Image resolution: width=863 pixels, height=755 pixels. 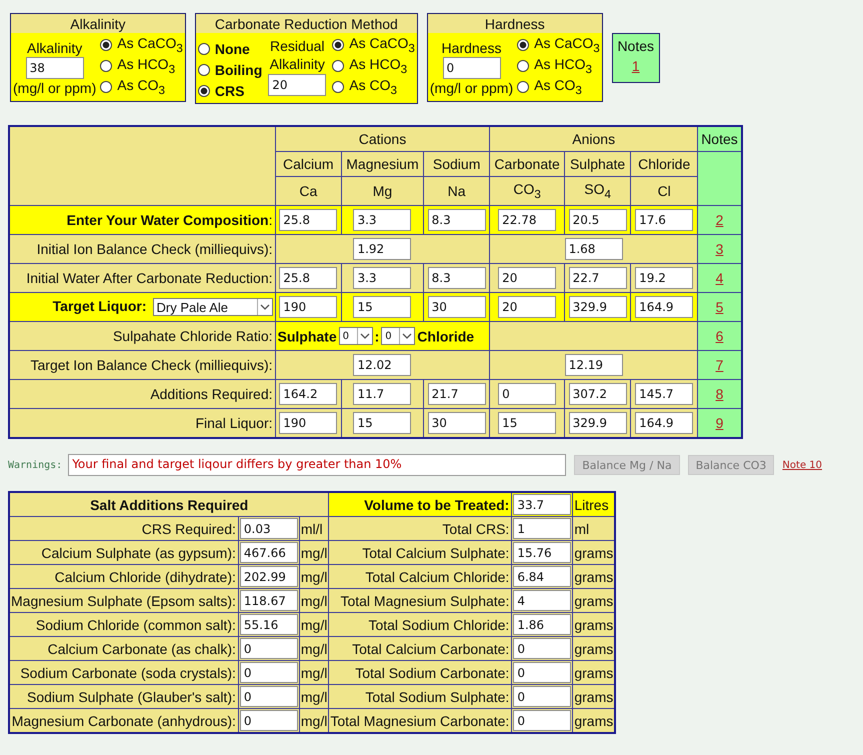 I want to click on note-link: 6, so click(x=720, y=336).